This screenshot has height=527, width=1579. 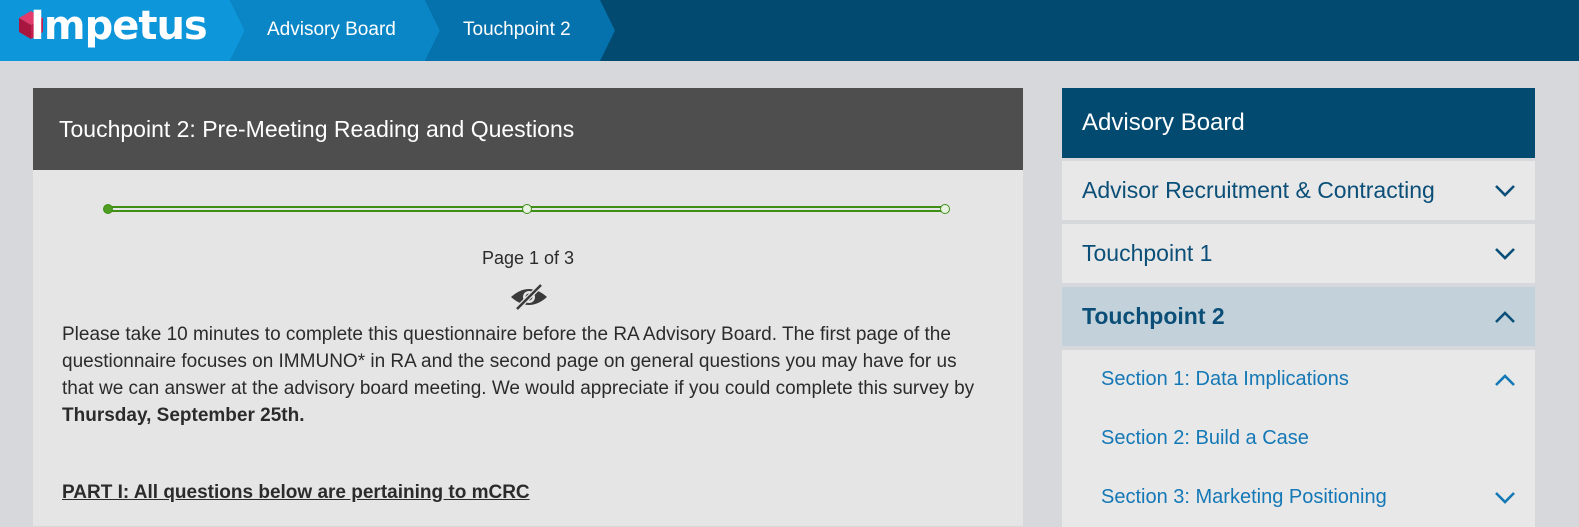 I want to click on sidebar-title: Advisory Board, so click(x=1298, y=123).